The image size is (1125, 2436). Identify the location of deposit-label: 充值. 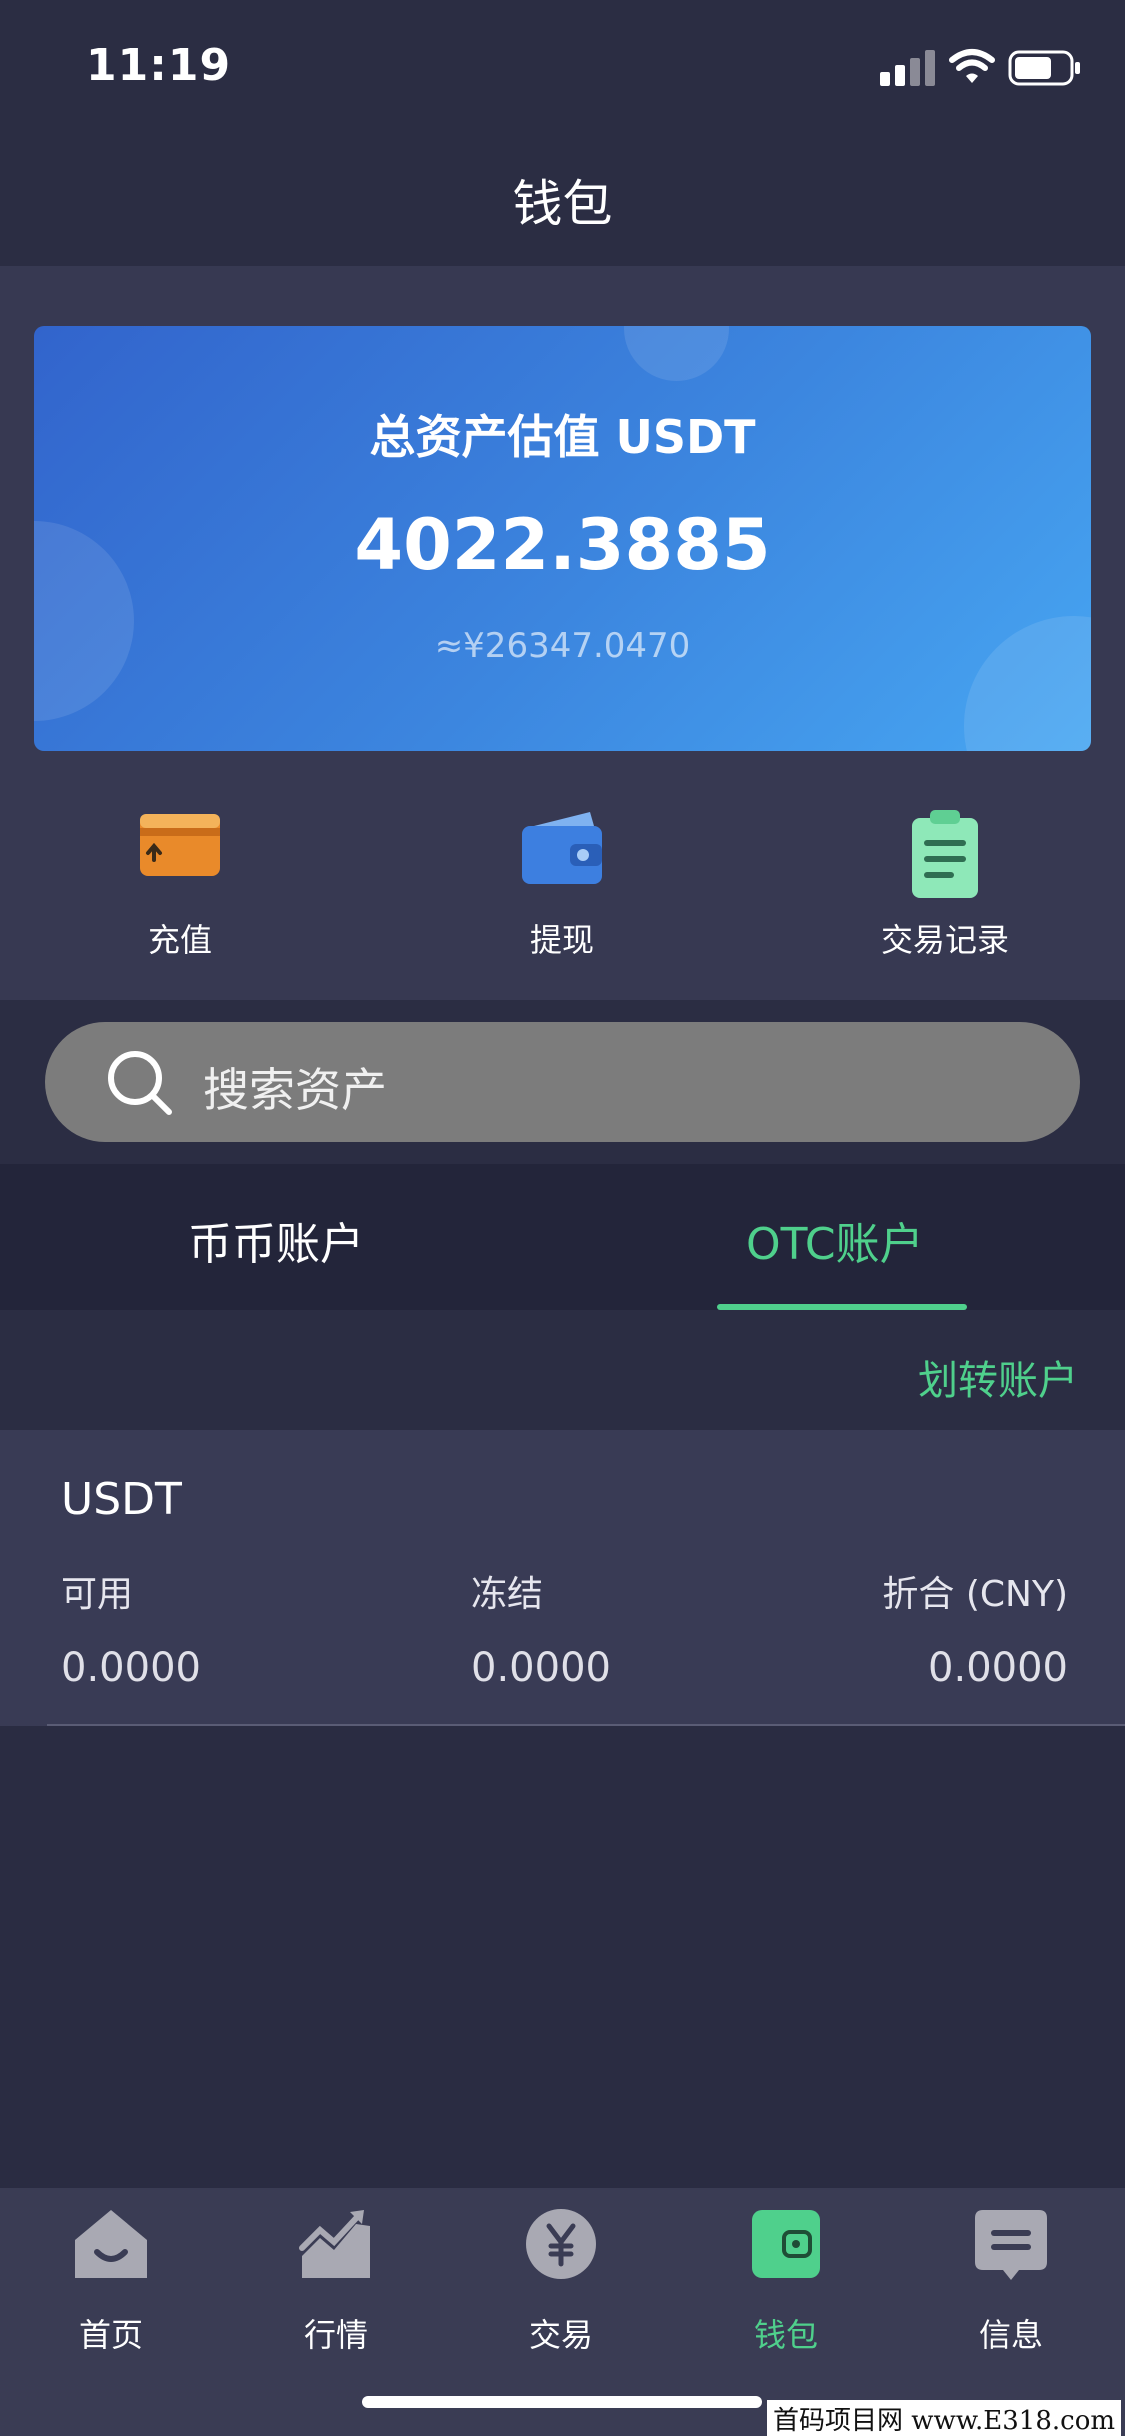
(179, 940).